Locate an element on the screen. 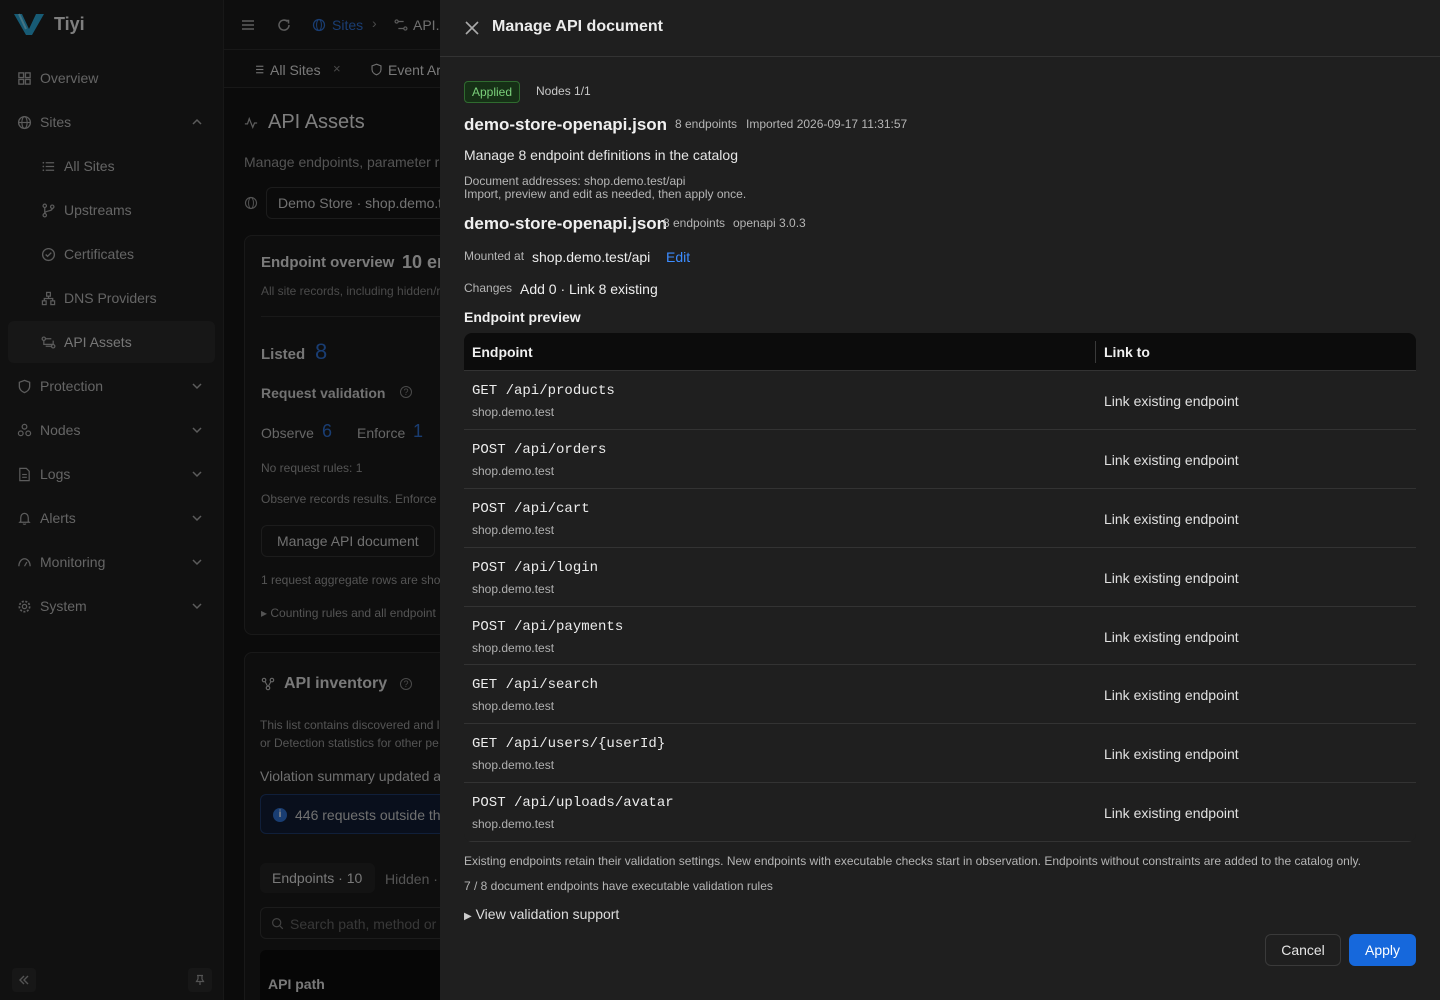 The width and height of the screenshot is (1440, 1000). apply-button: Apply is located at coordinates (1382, 950).